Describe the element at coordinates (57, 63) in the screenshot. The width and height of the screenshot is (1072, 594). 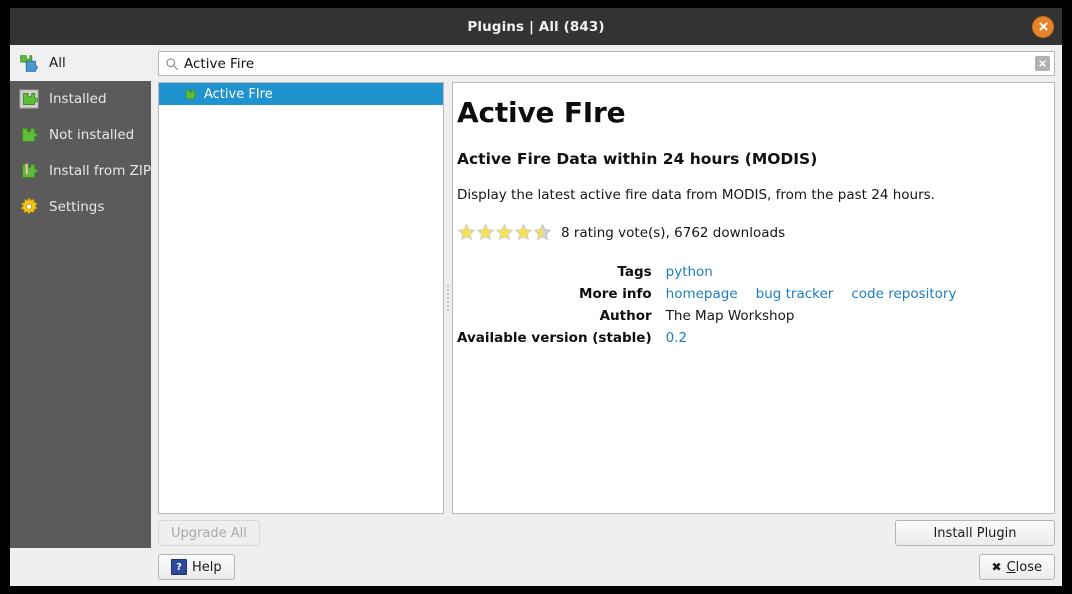
I see `sidebar-item-label: All` at that location.